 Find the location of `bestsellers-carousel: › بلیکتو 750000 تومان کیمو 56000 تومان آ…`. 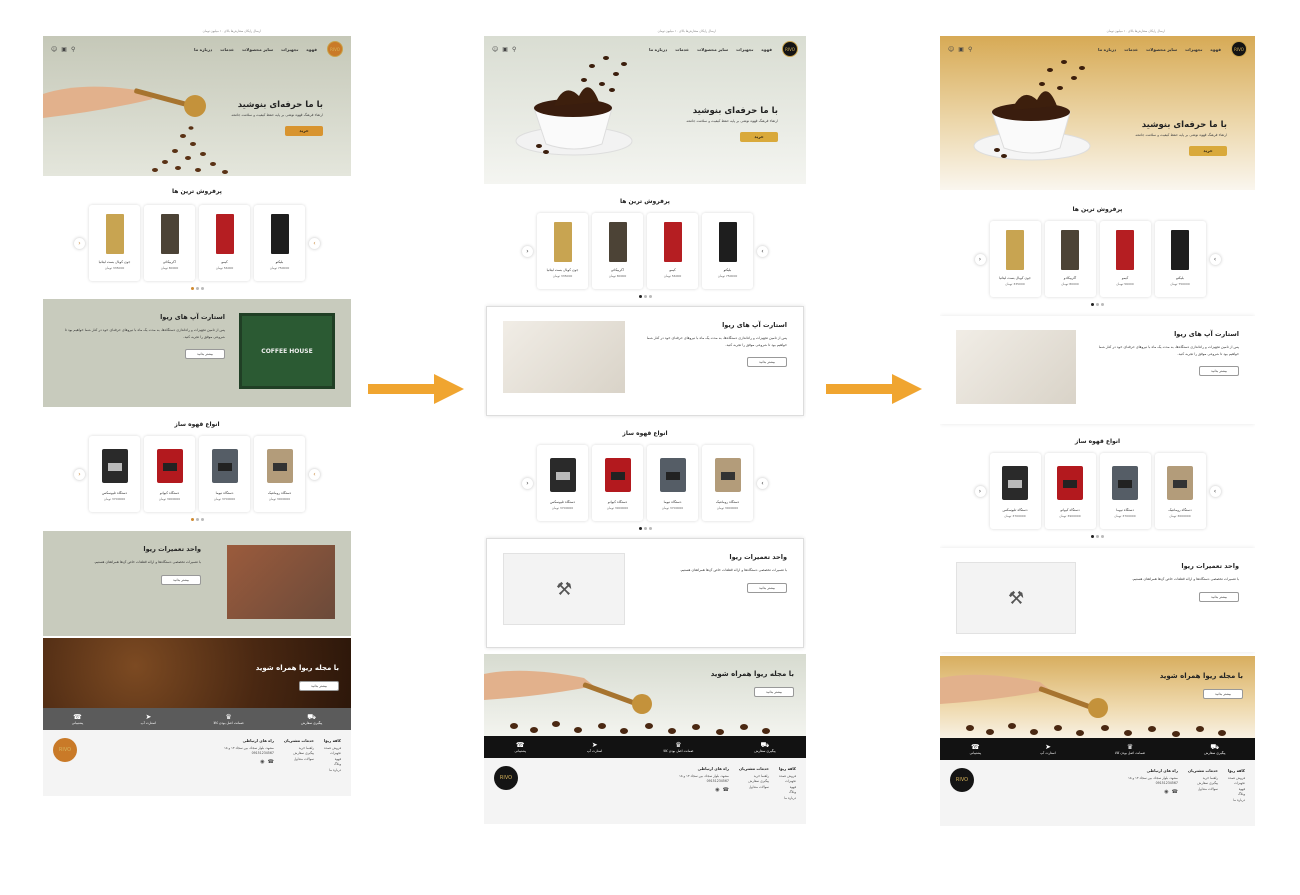

bestsellers-carousel: › بلیکتو 750000 تومان کیمو 56000 تومان آ… is located at coordinates (645, 251).